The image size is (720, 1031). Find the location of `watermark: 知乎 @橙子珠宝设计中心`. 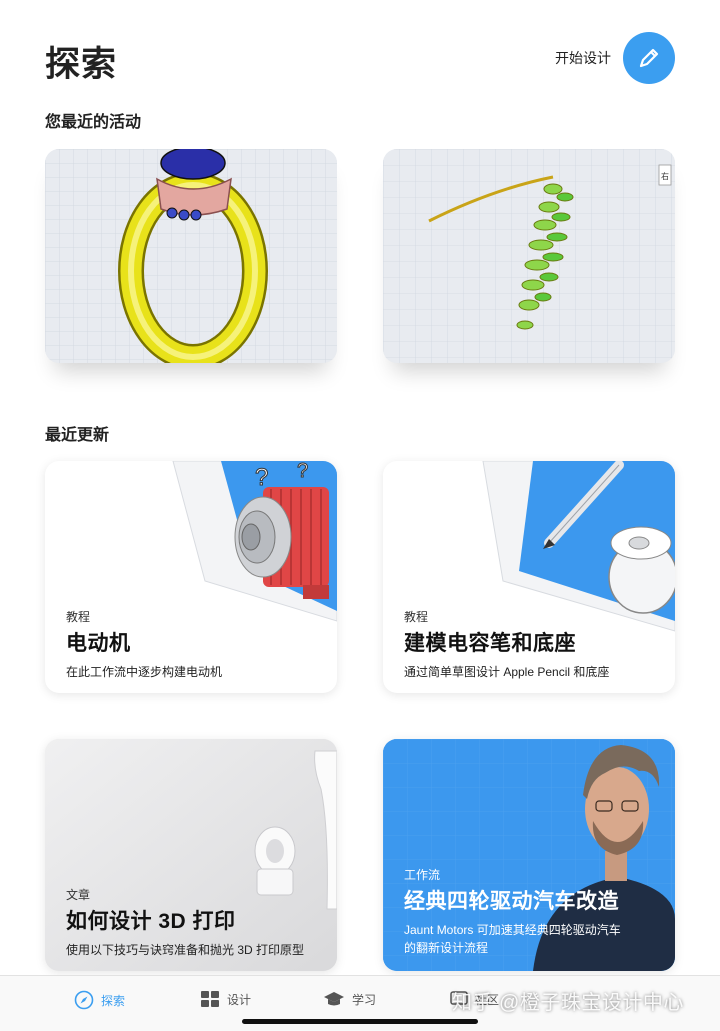

watermark: 知乎 @橙子珠宝设计中心 is located at coordinates (568, 1003).